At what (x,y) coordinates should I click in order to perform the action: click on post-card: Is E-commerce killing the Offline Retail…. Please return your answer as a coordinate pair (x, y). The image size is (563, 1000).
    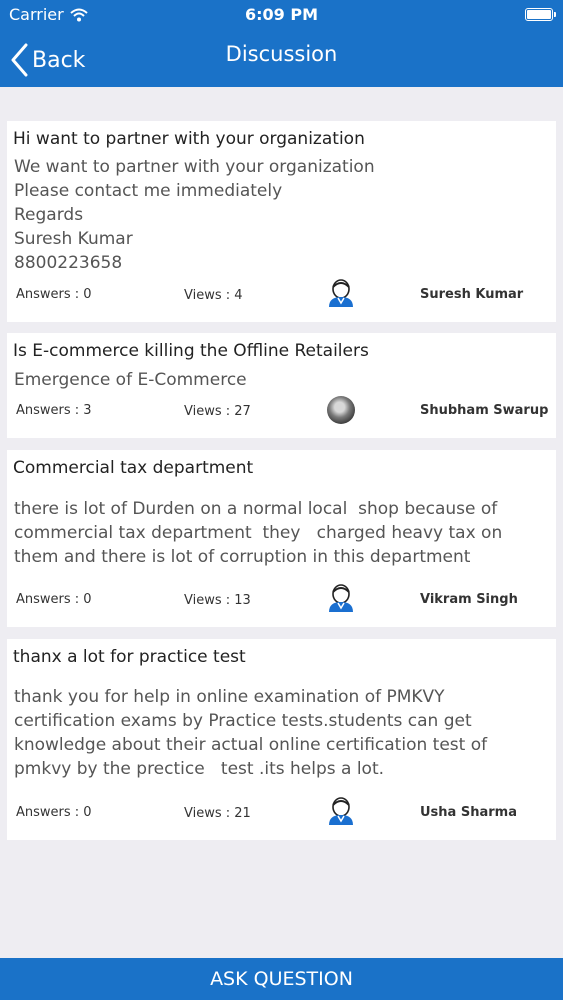
    Looking at the image, I should click on (281, 385).